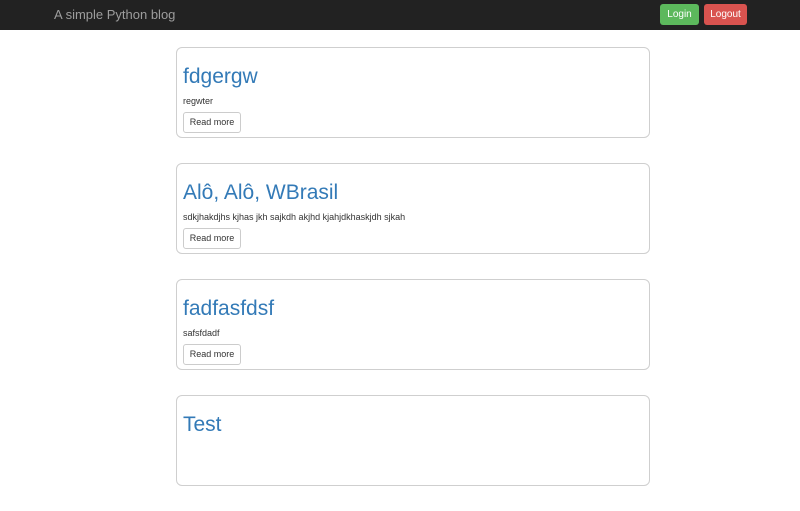  What do you see at coordinates (201, 333) in the screenshot?
I see `post-excerpt: safsfdadf` at bounding box center [201, 333].